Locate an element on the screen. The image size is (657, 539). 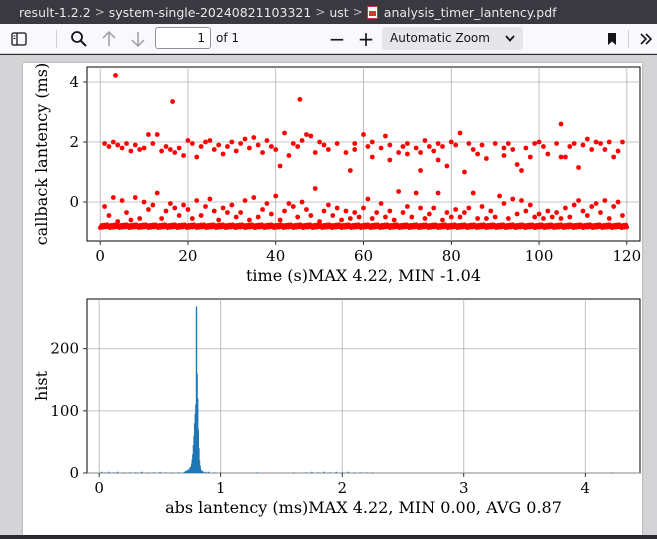
zoom-select: Automatic Zoom is located at coordinates (452, 38).